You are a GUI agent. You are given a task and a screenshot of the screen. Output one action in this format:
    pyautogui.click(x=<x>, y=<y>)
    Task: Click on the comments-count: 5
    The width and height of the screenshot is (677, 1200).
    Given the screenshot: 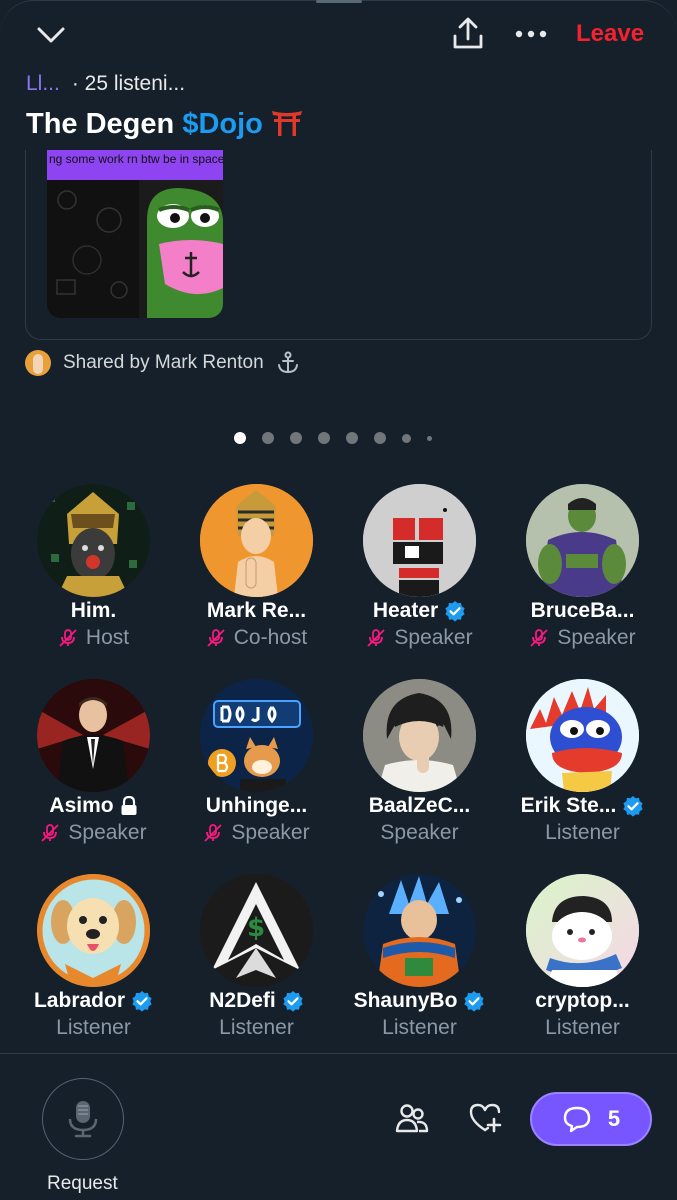 What is the action you would take?
    pyautogui.click(x=614, y=1118)
    